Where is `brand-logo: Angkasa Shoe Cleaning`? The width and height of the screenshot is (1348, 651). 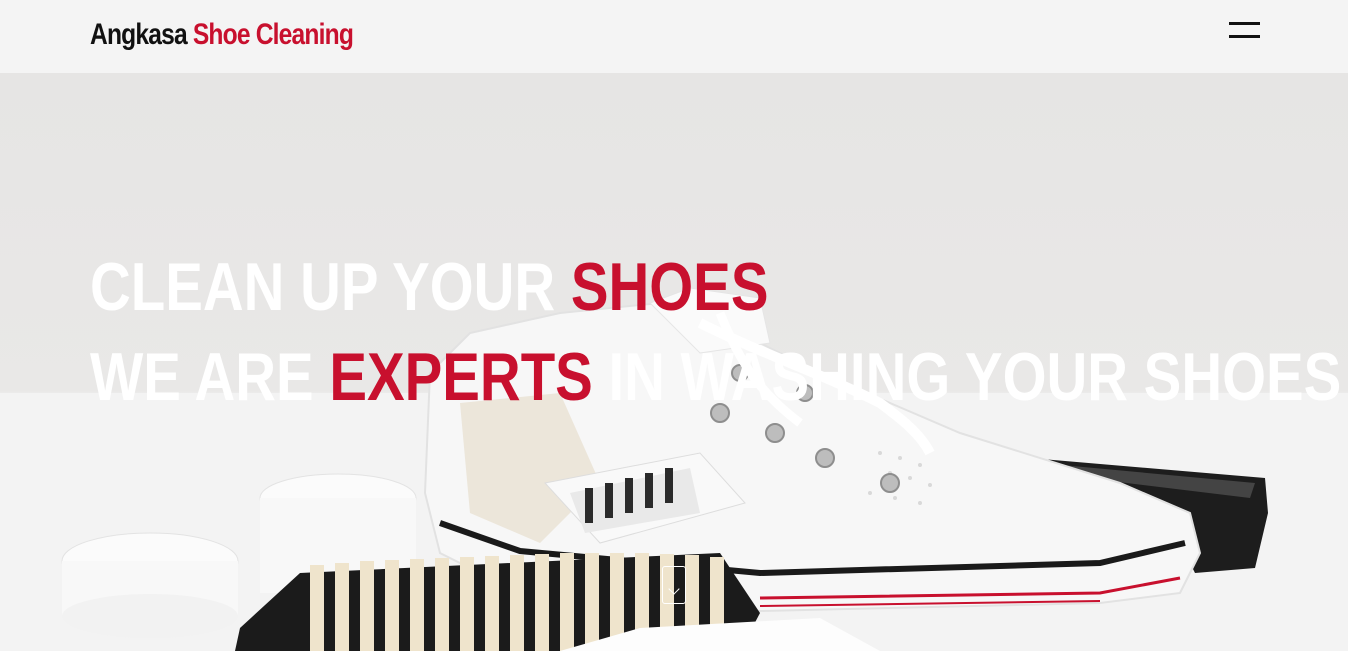 brand-logo: Angkasa Shoe Cleaning is located at coordinates (222, 35).